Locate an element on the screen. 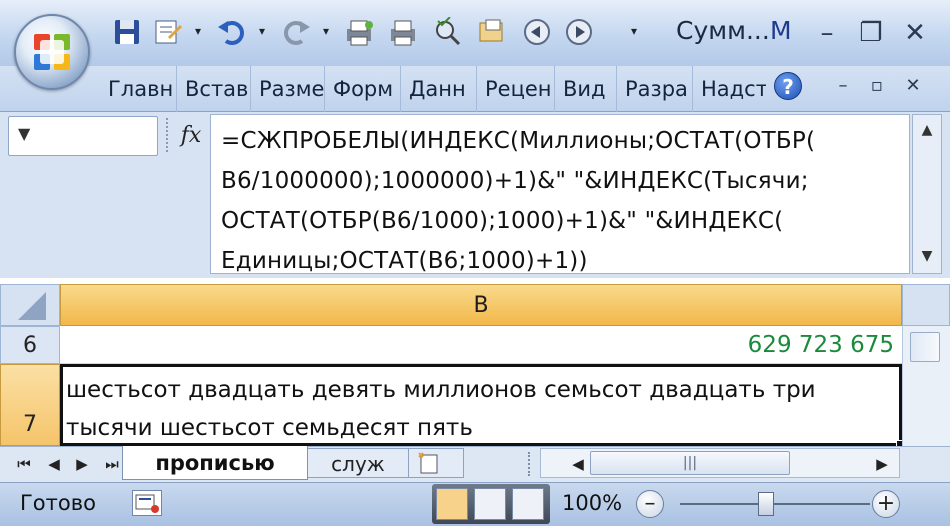 The width and height of the screenshot is (950, 526). tab-insert: Встав is located at coordinates (213, 89).